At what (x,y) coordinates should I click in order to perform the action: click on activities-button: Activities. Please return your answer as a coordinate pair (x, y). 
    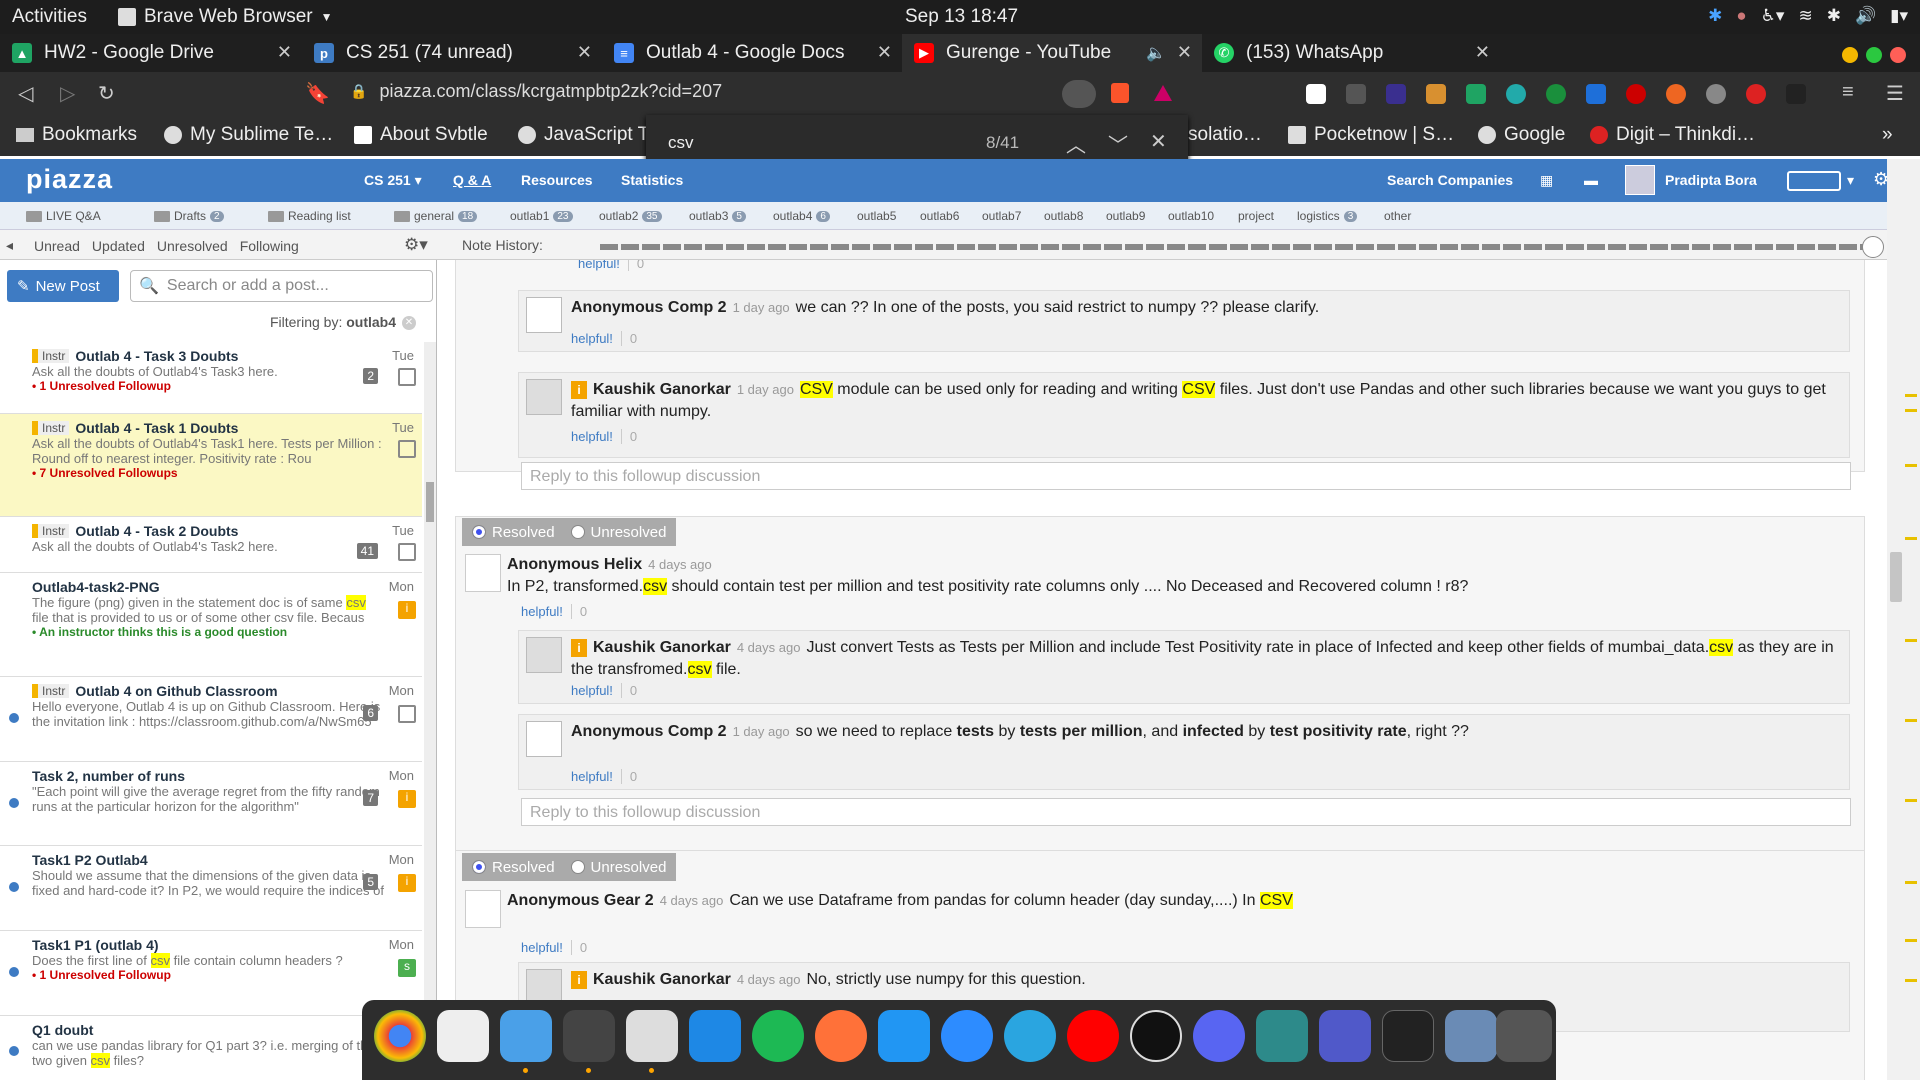
    Looking at the image, I should click on (49, 17).